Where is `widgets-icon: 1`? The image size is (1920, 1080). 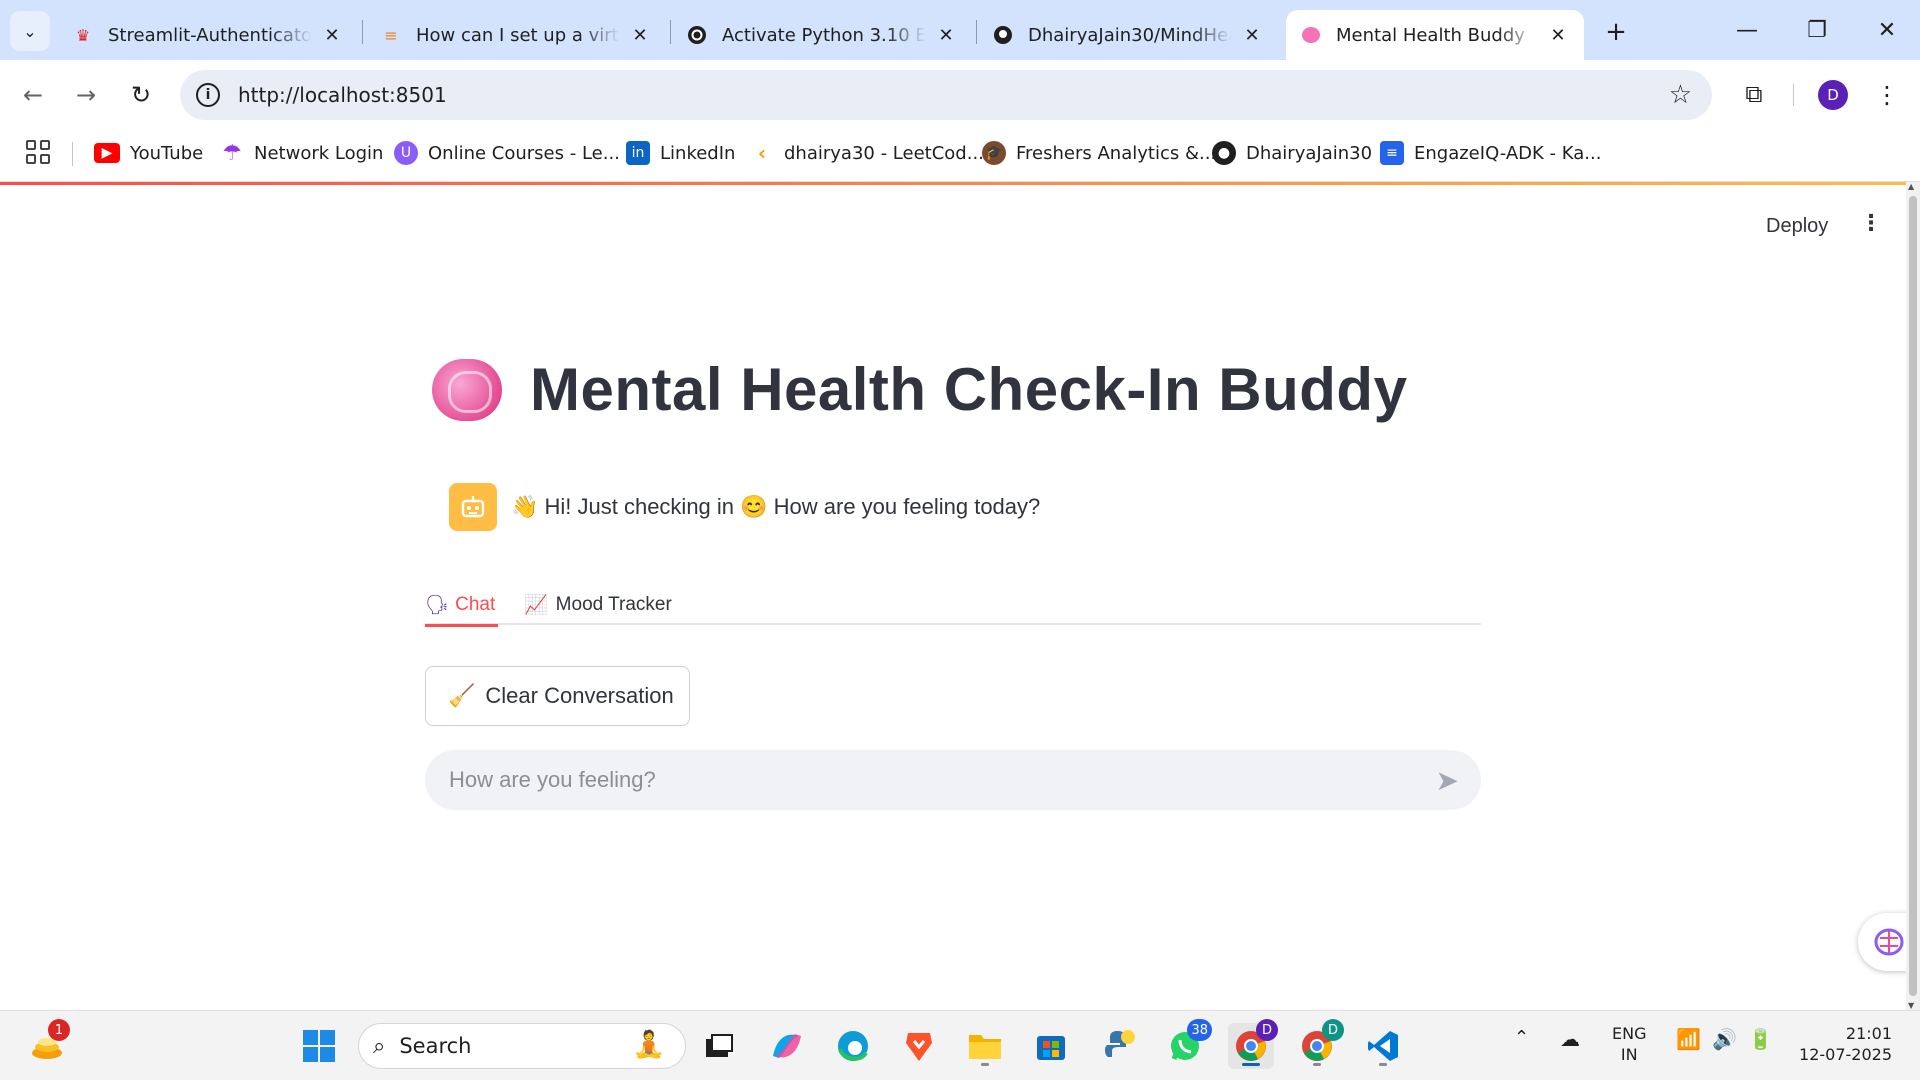 widgets-icon: 1 is located at coordinates (47, 1044).